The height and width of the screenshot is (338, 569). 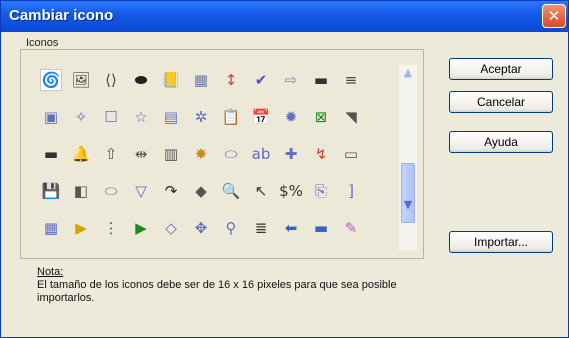 What do you see at coordinates (141, 191) in the screenshot?
I see `triangle-down-icon: ▽` at bounding box center [141, 191].